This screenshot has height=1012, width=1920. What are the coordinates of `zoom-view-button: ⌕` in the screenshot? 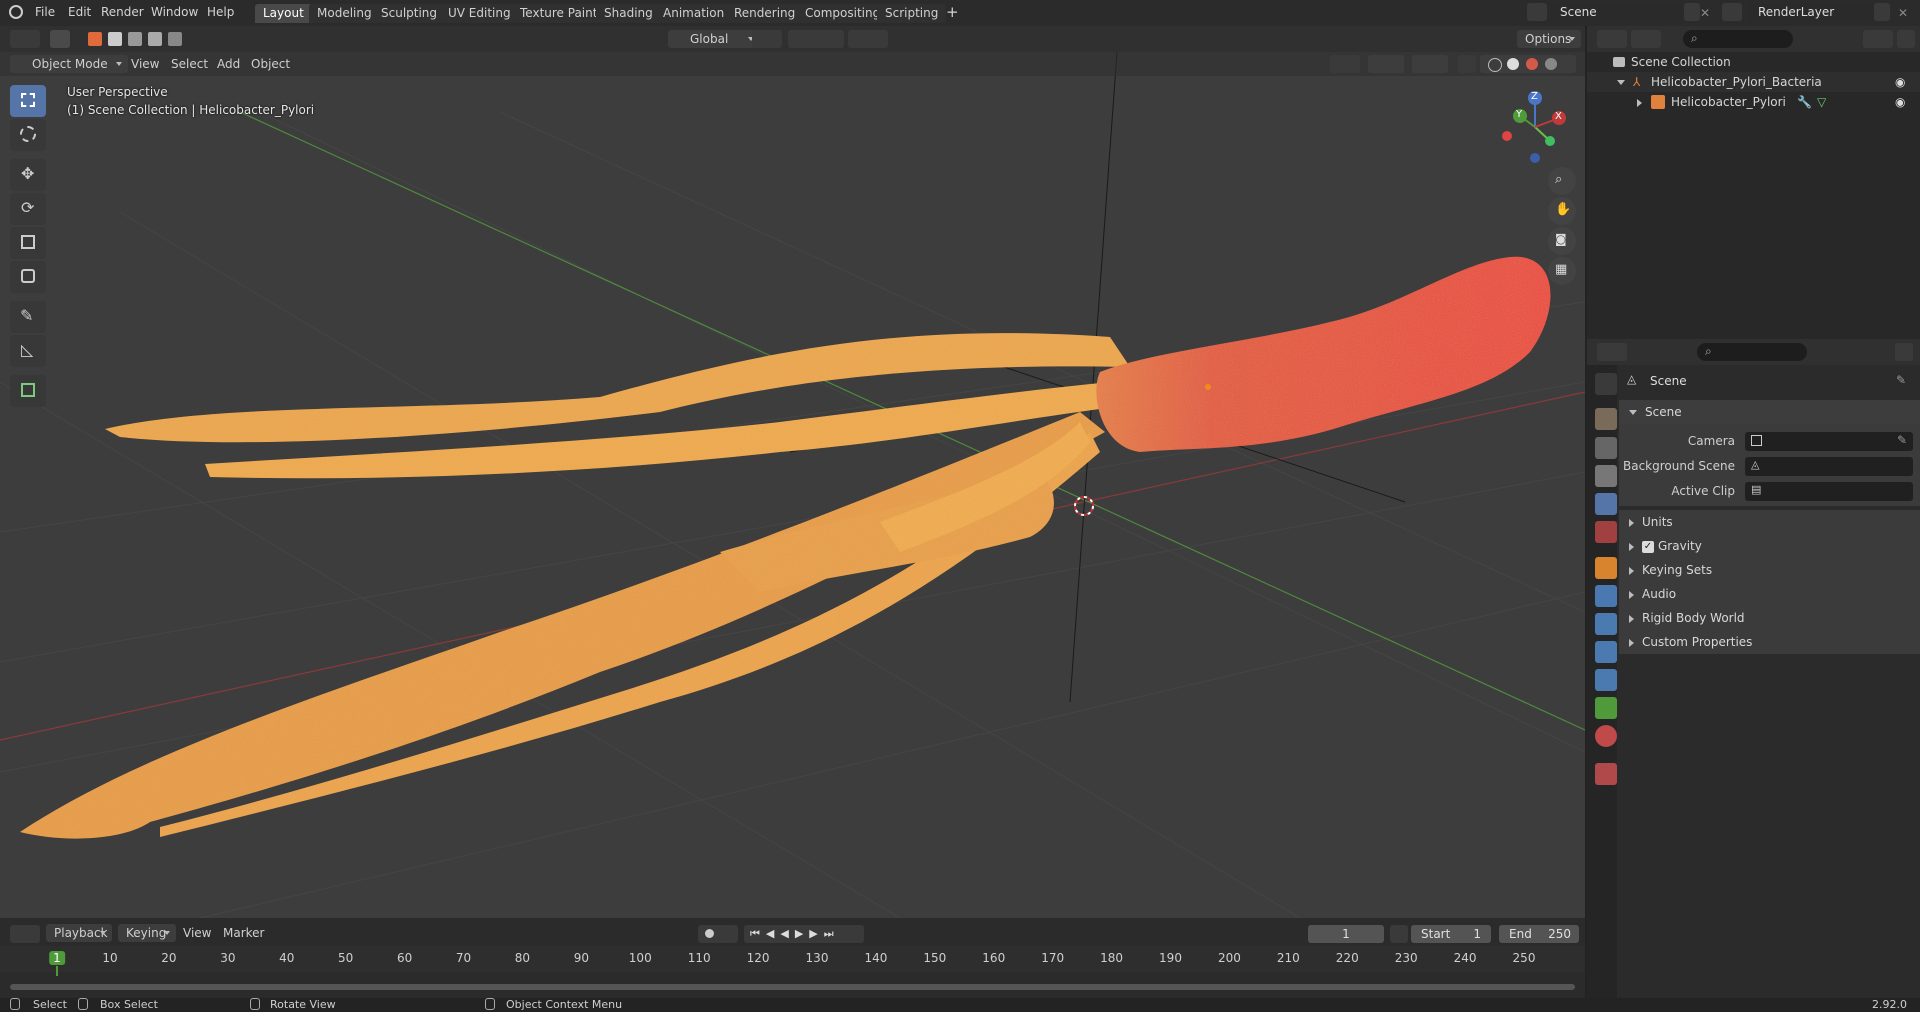 It's located at (1562, 181).